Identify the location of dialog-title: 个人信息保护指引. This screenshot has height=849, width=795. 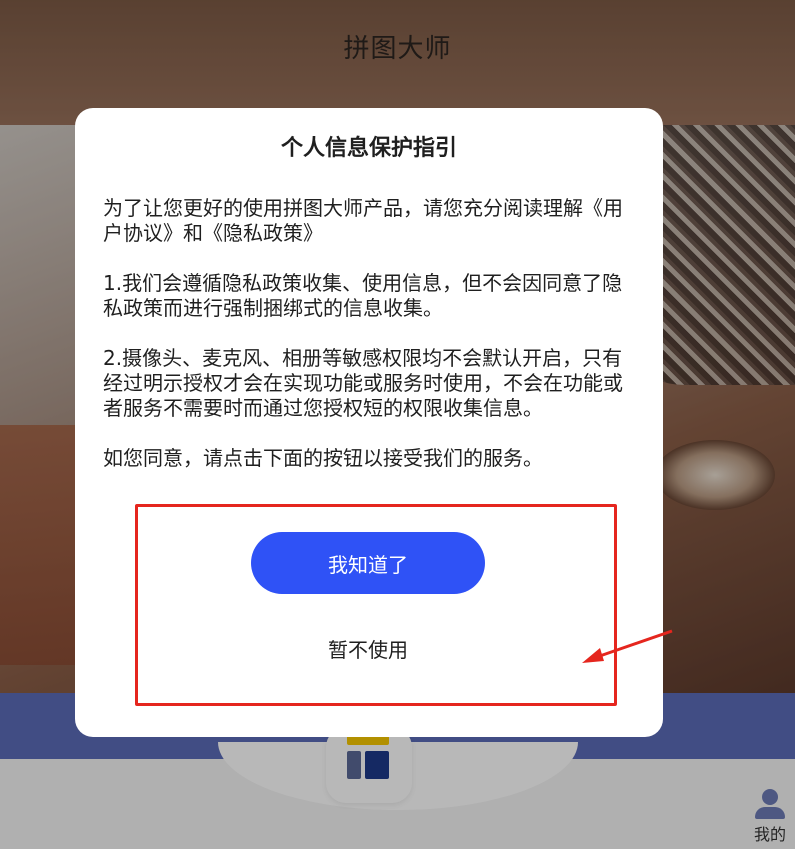
(368, 148).